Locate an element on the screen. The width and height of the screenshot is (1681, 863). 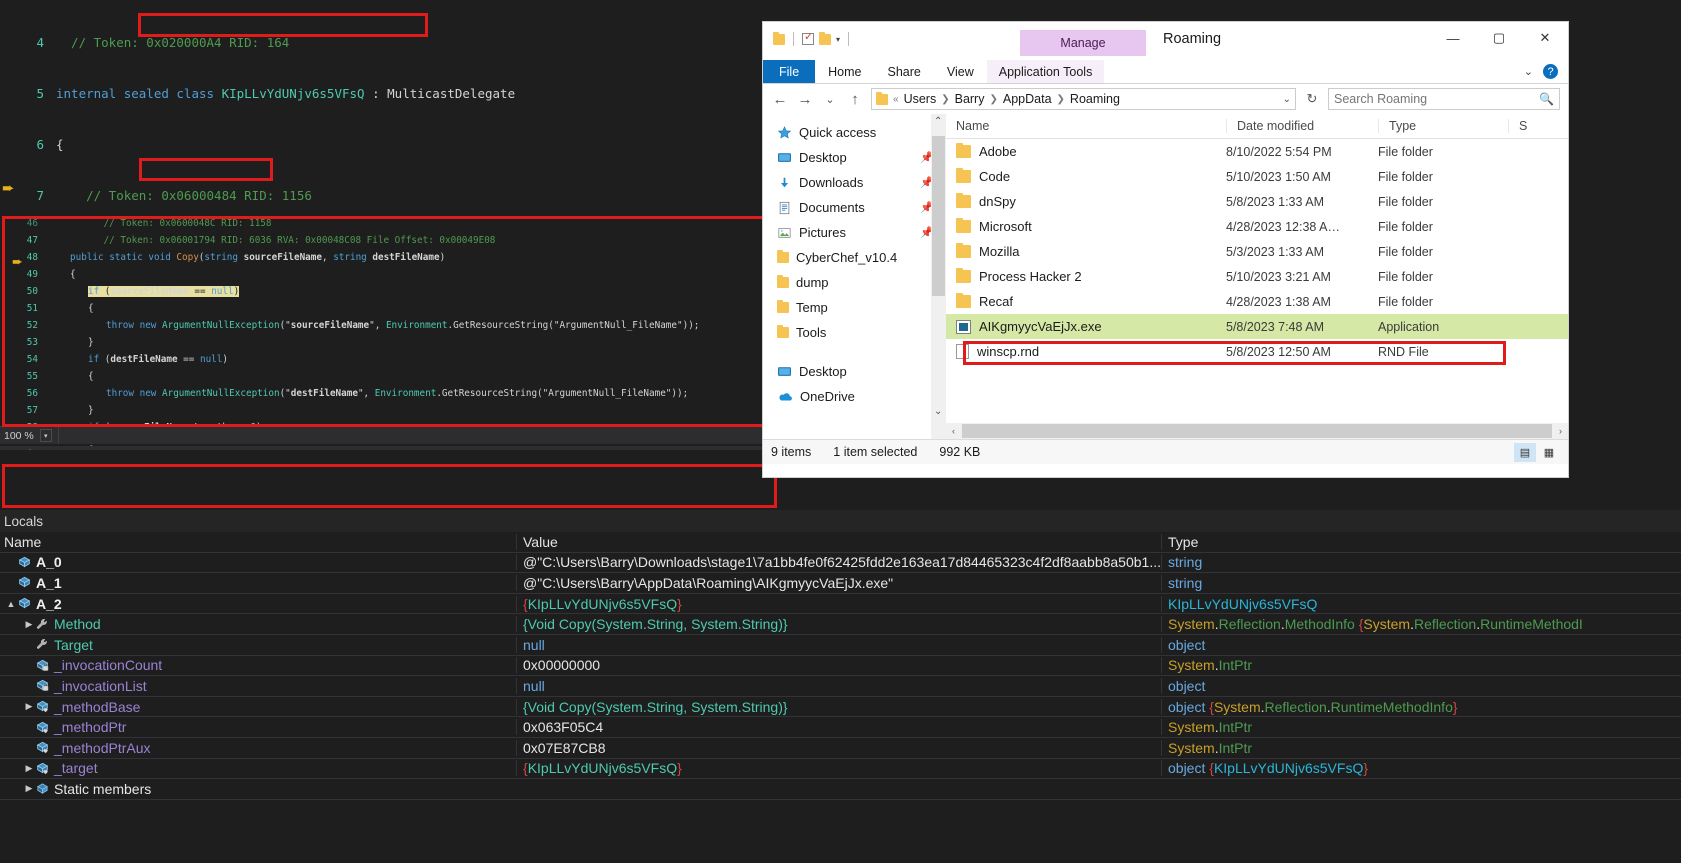
locals-name-1: A_1 is located at coordinates (258, 583).